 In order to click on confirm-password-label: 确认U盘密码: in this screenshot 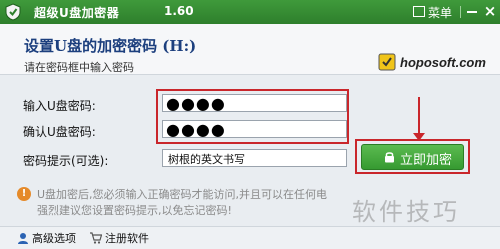, I will do `click(59, 132)`.